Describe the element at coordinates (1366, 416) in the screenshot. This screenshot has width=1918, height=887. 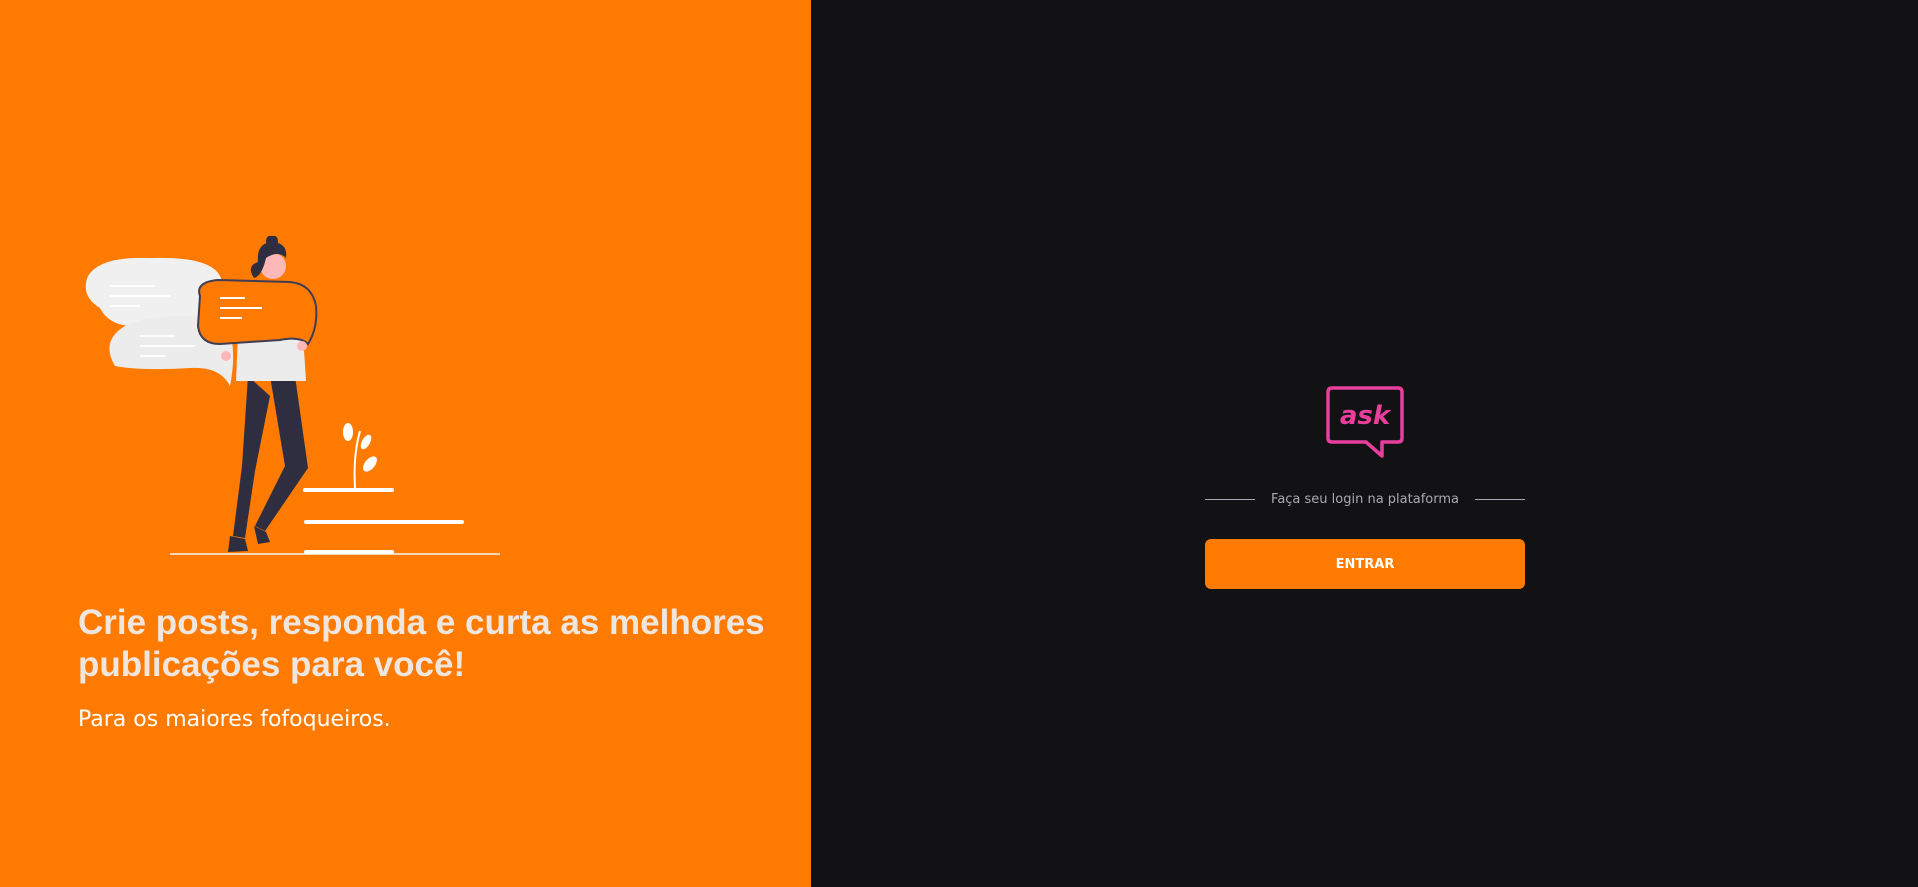
I see `logo-text: ask` at that location.